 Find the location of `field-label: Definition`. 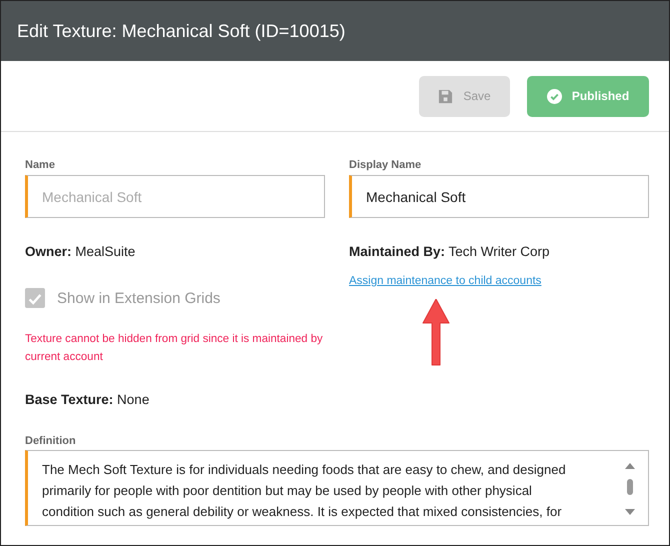

field-label: Definition is located at coordinates (51, 441).